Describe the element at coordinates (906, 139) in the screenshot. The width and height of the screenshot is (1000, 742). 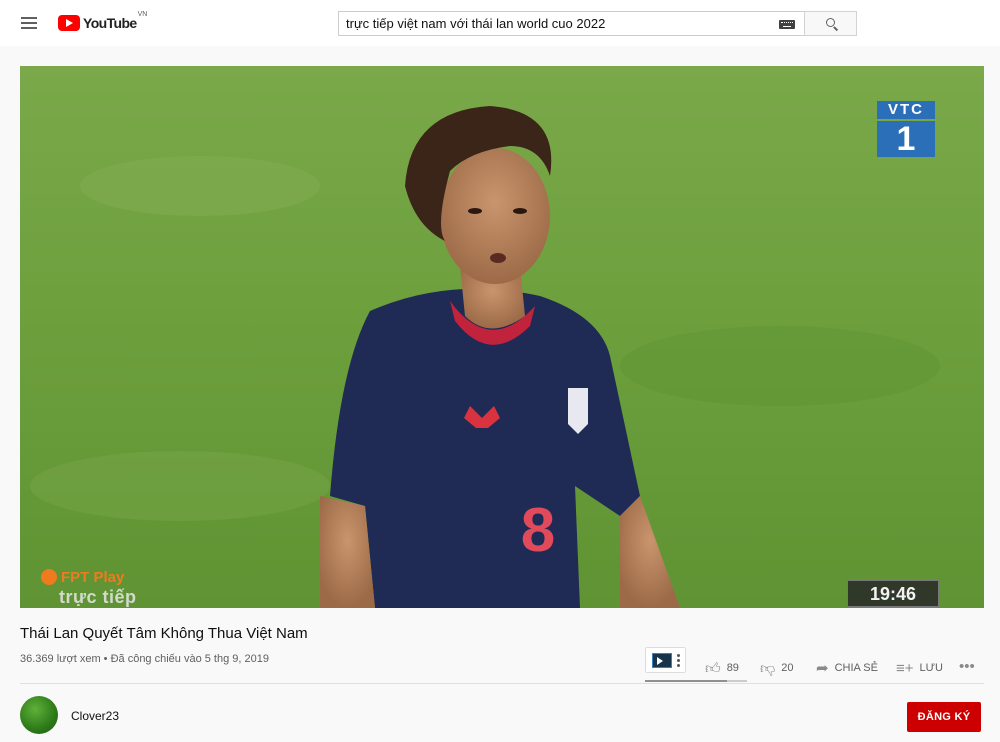
I see `vtc-number: 1` at that location.